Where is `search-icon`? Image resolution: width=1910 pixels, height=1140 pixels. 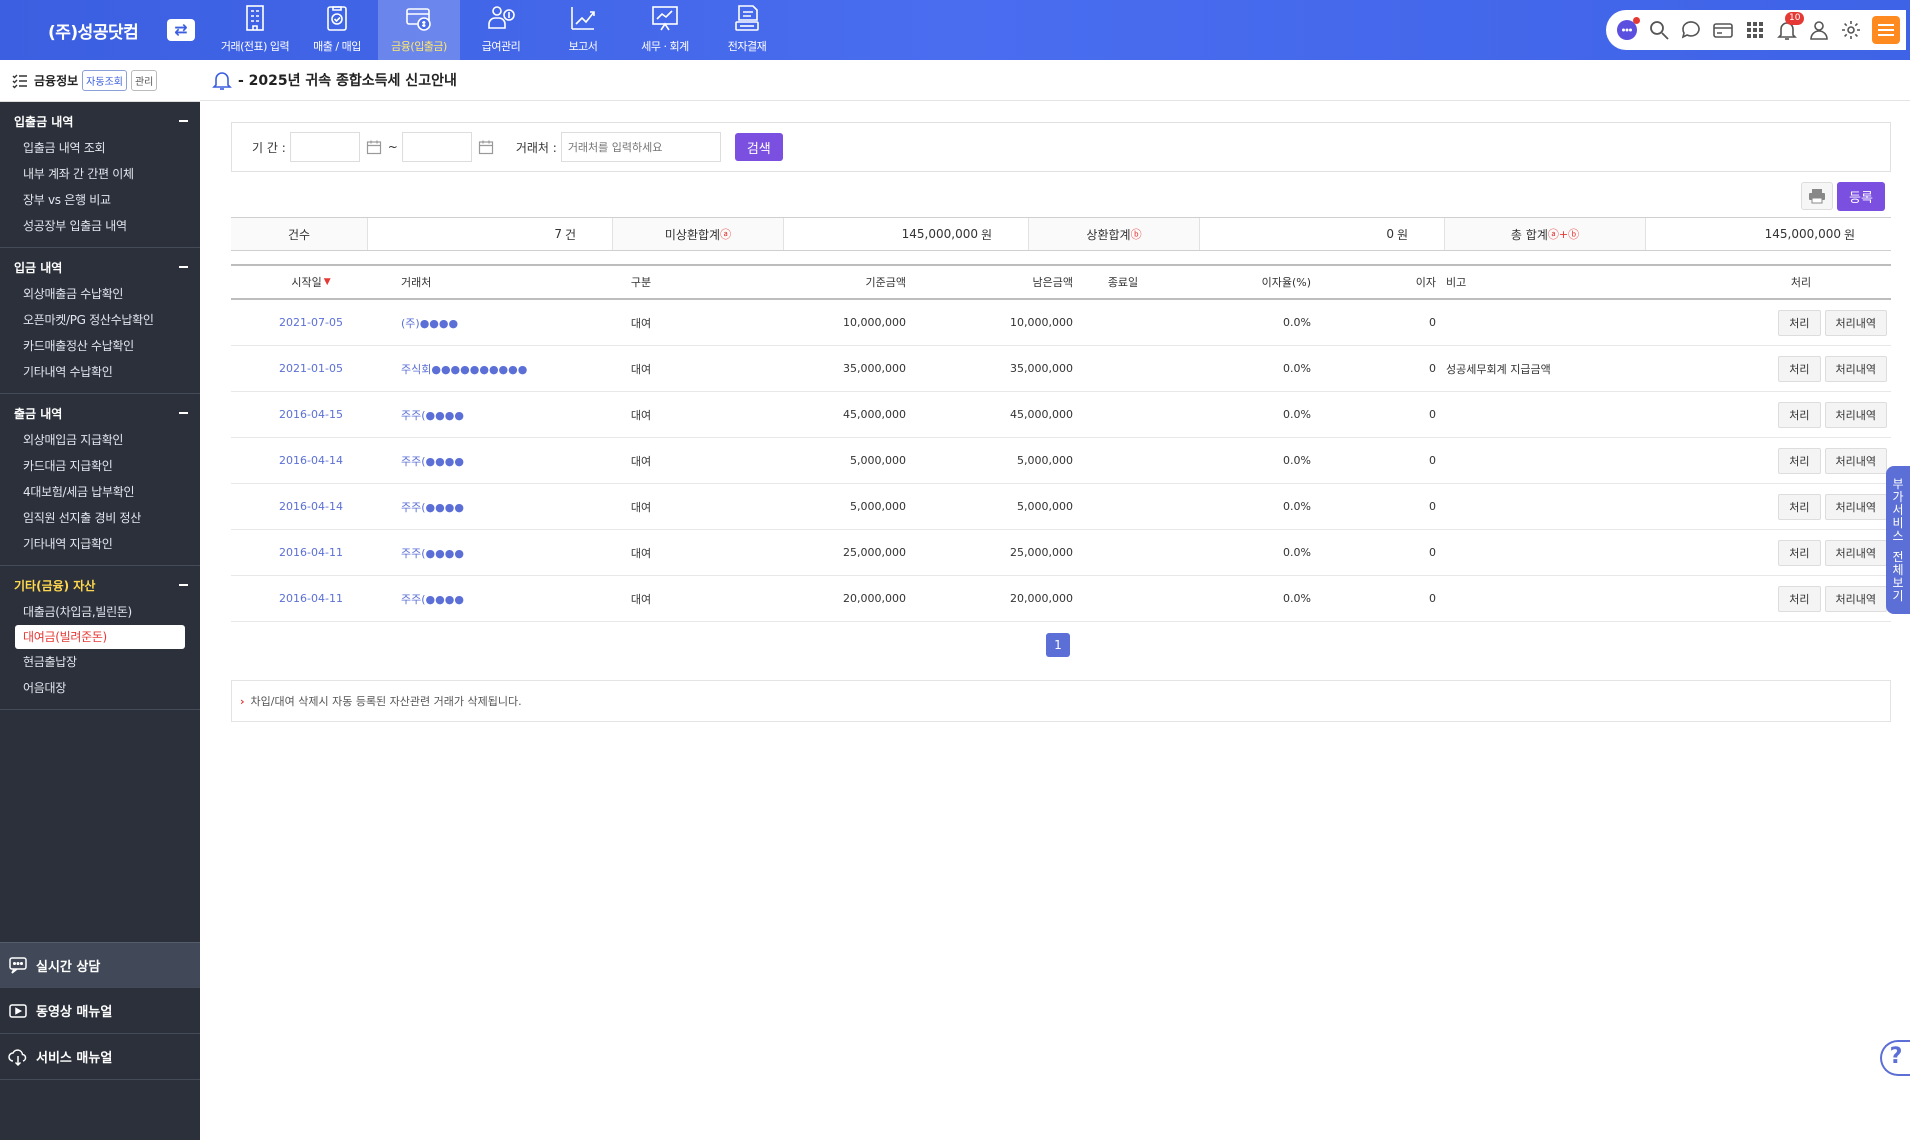
search-icon is located at coordinates (1659, 30).